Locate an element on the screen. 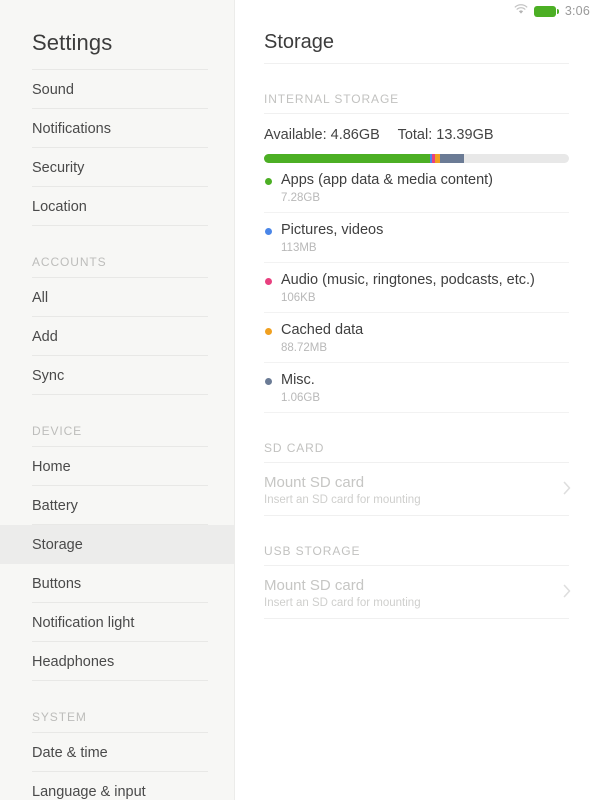  storage-category-row: Pictures, videos 113MB is located at coordinates (417, 238).